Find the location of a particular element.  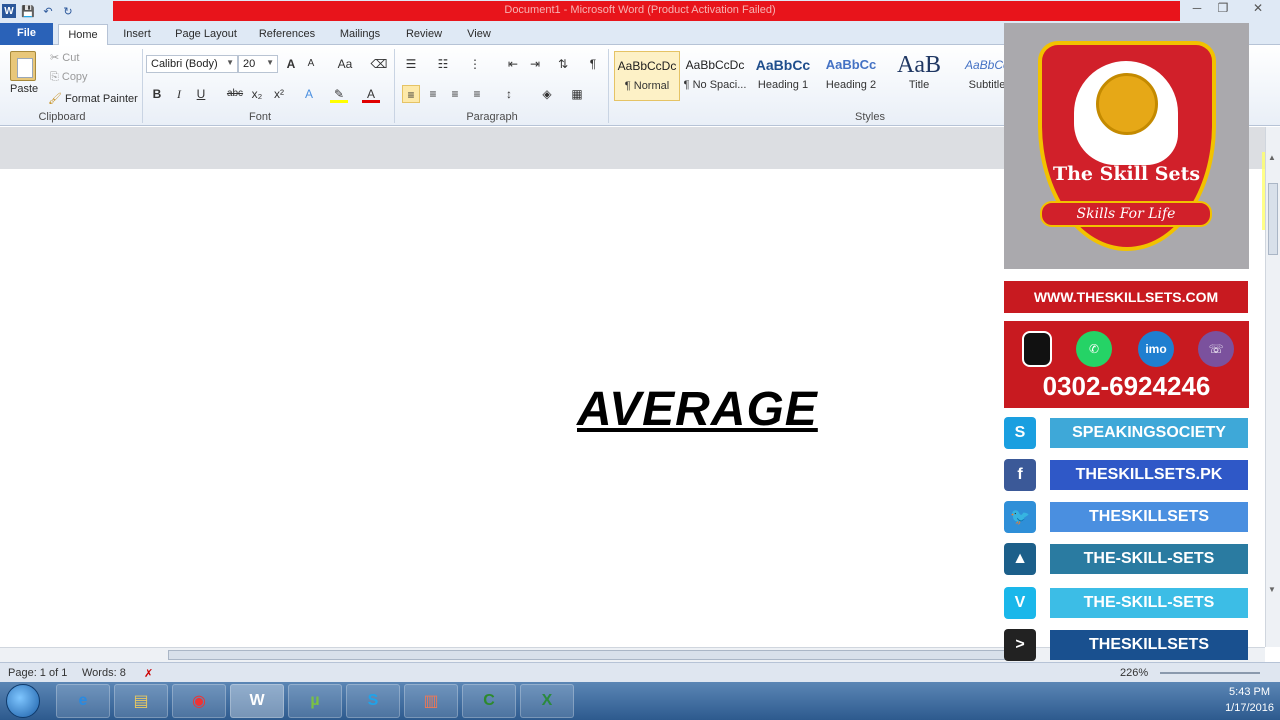

show-formatting-button: ¶ is located at coordinates (593, 64).